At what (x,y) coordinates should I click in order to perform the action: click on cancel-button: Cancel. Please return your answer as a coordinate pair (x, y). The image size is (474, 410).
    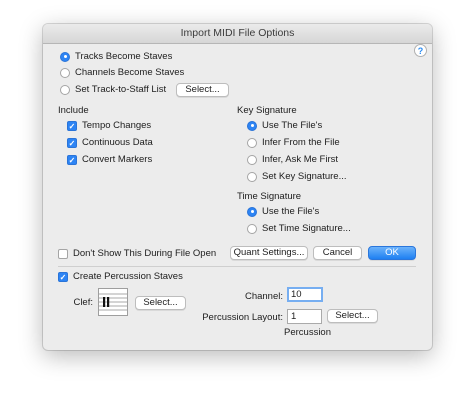
    Looking at the image, I should click on (337, 253).